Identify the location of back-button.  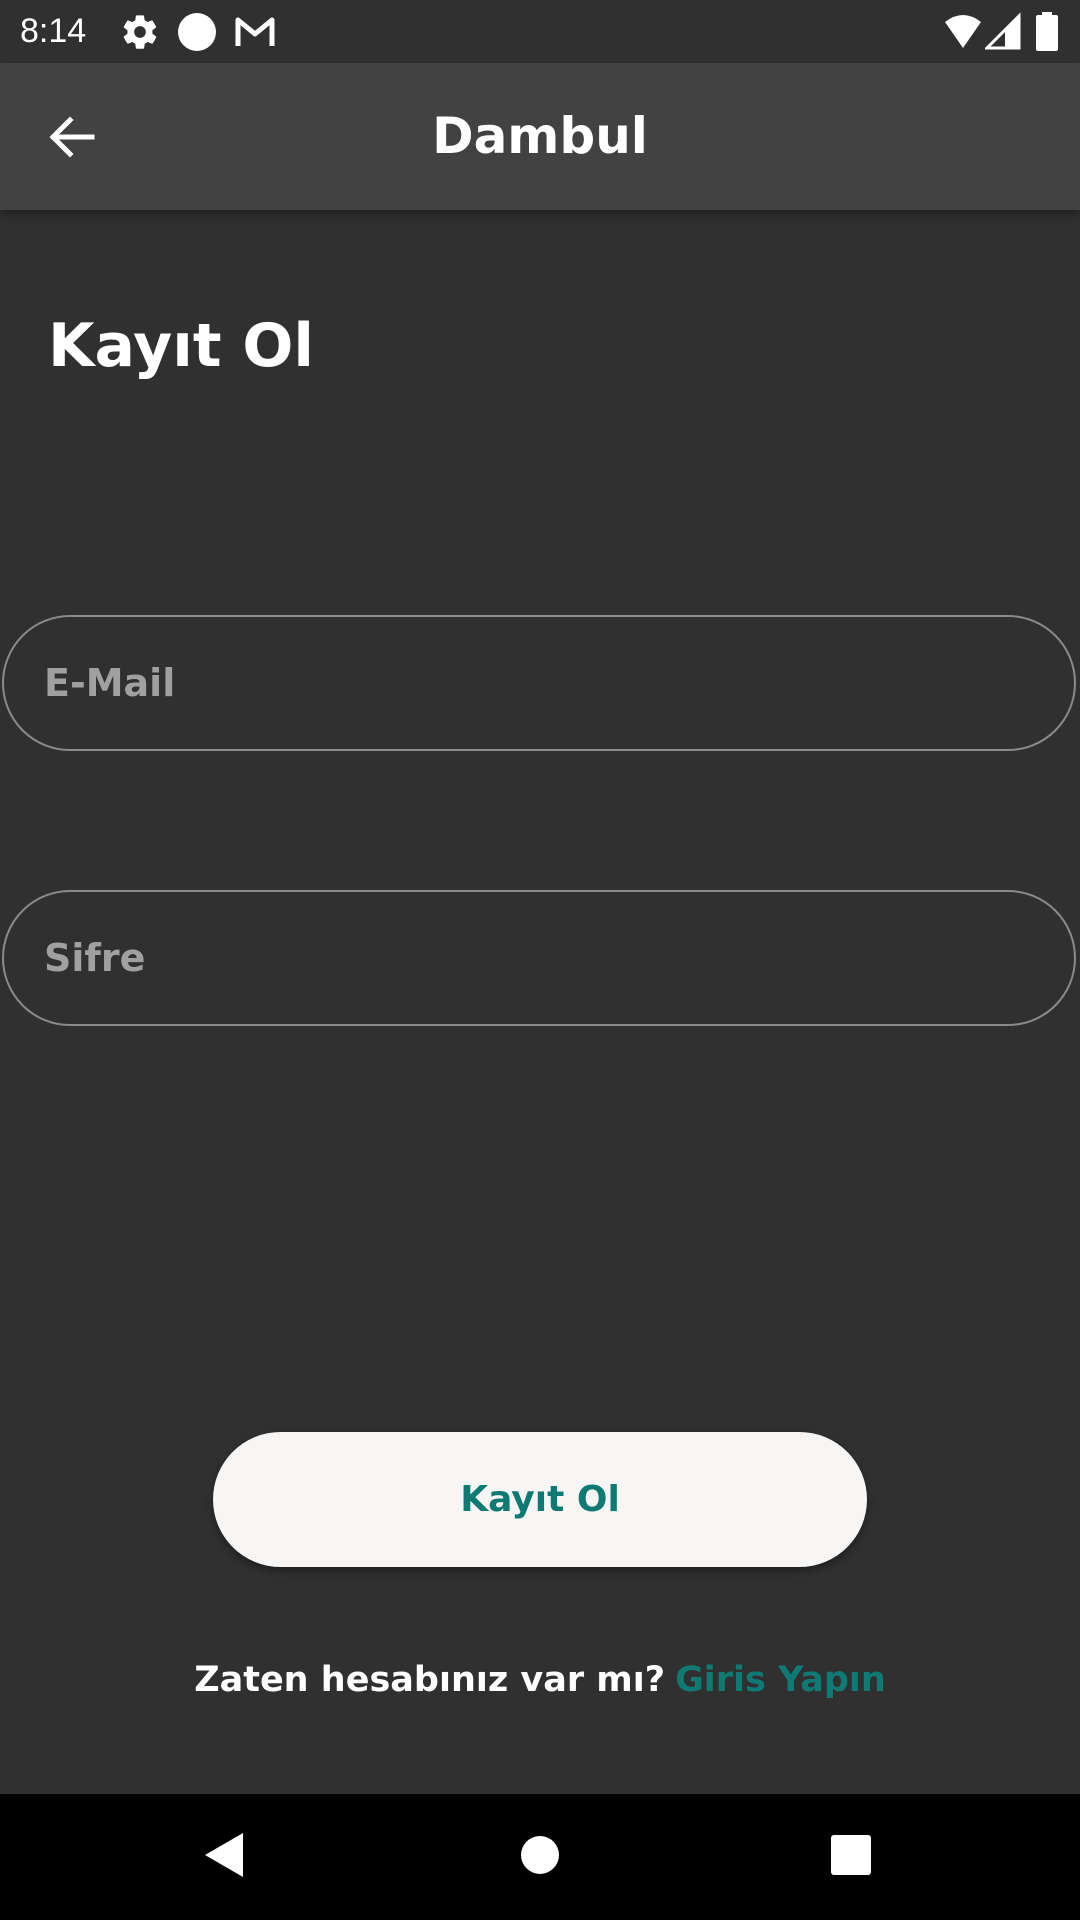
(72, 139).